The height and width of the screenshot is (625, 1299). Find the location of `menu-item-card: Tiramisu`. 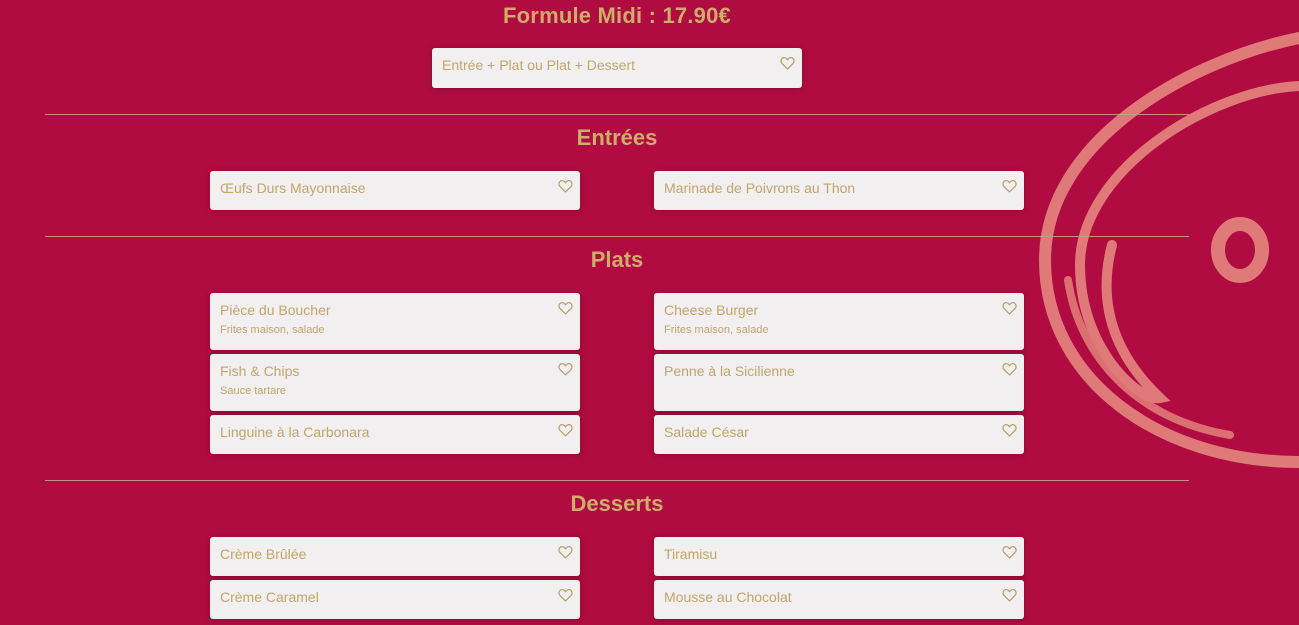

menu-item-card: Tiramisu is located at coordinates (839, 556).